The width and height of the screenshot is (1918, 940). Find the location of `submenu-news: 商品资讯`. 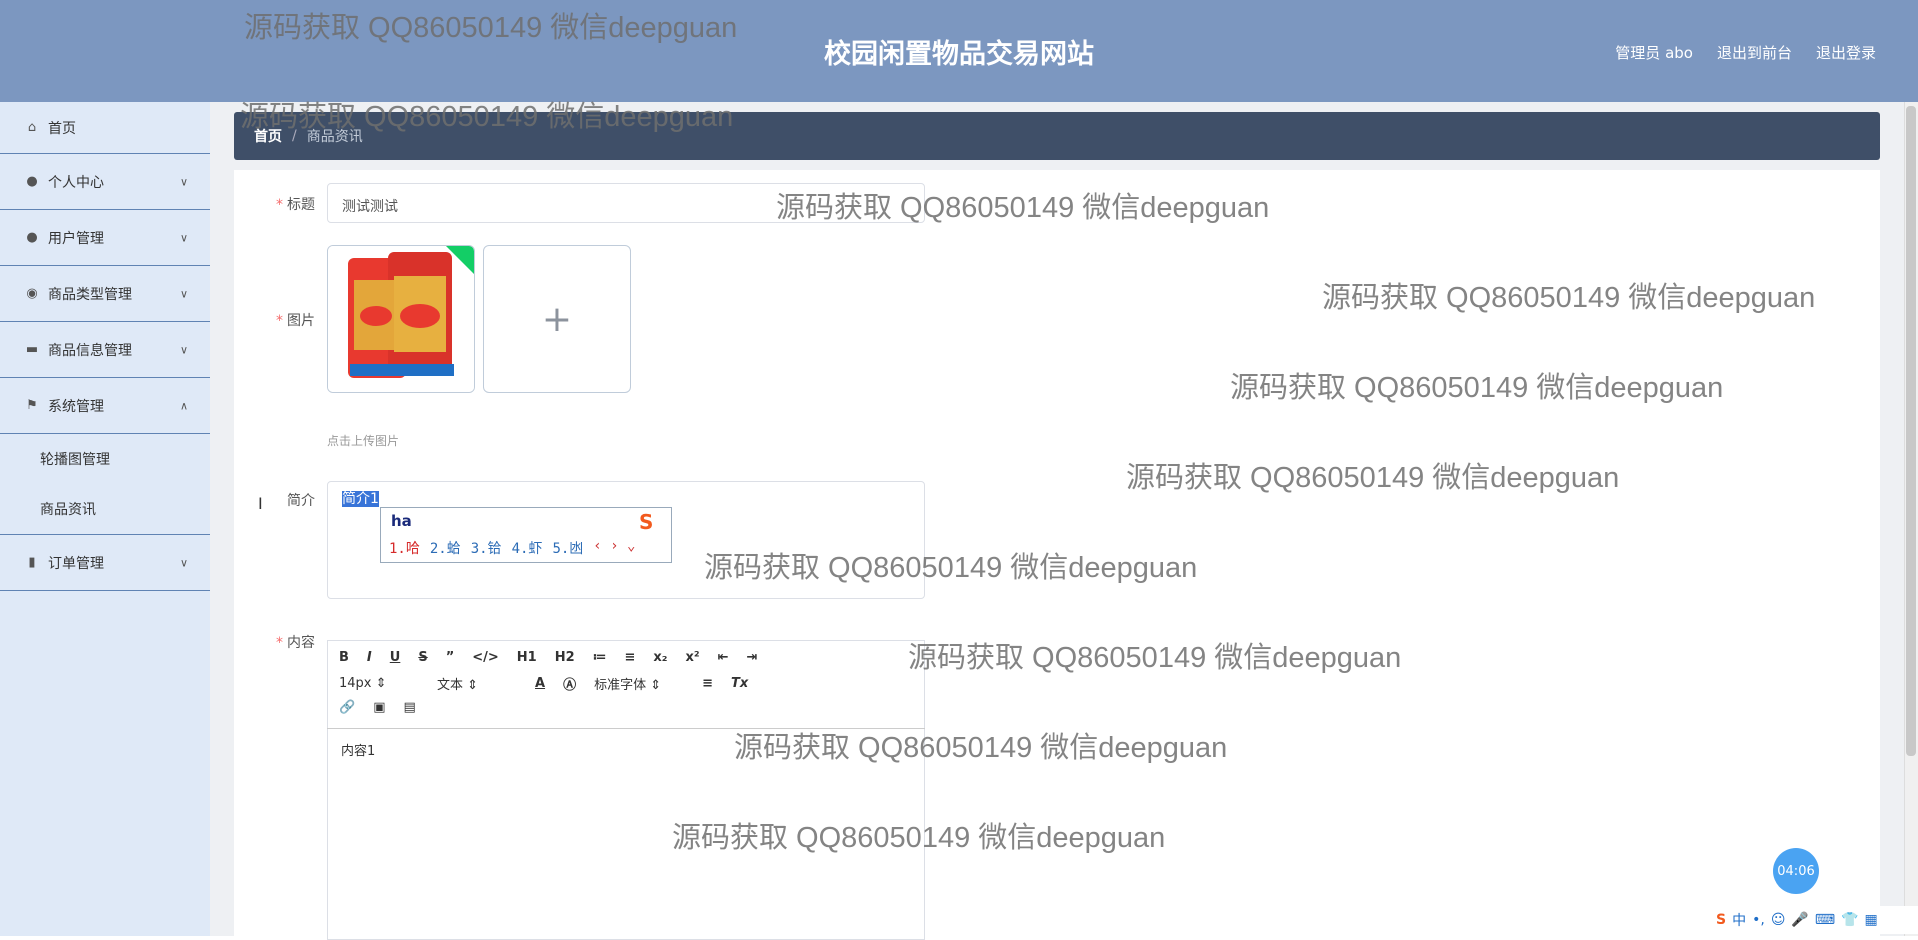

submenu-news: 商品资讯 is located at coordinates (105, 509).